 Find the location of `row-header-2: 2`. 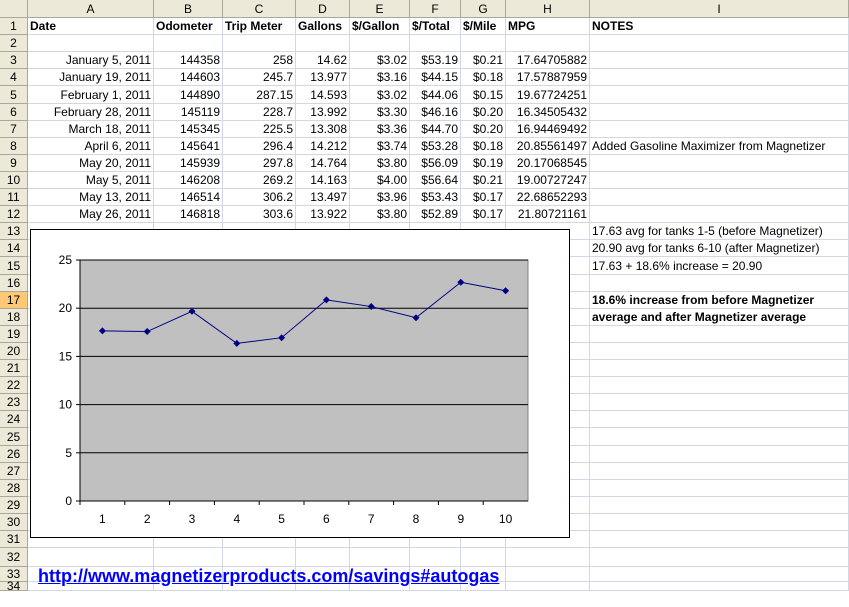

row-header-2: 2 is located at coordinates (14, 43).